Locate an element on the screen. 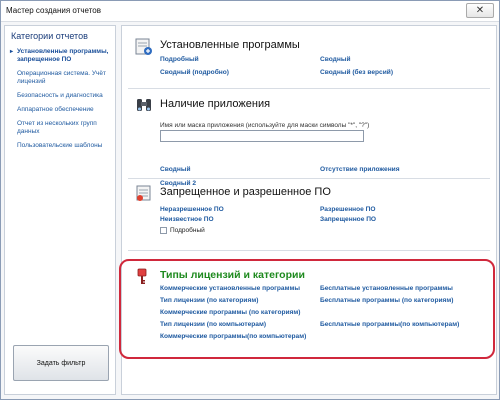  sidebar-heading: Категории отчетов is located at coordinates (49, 36).